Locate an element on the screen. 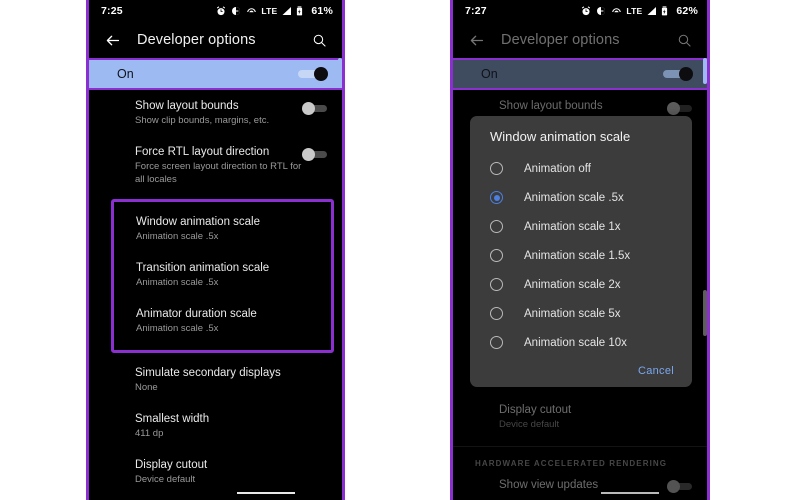  radio-option-animation-scale-1x: Animation scale 1x is located at coordinates (581, 226).